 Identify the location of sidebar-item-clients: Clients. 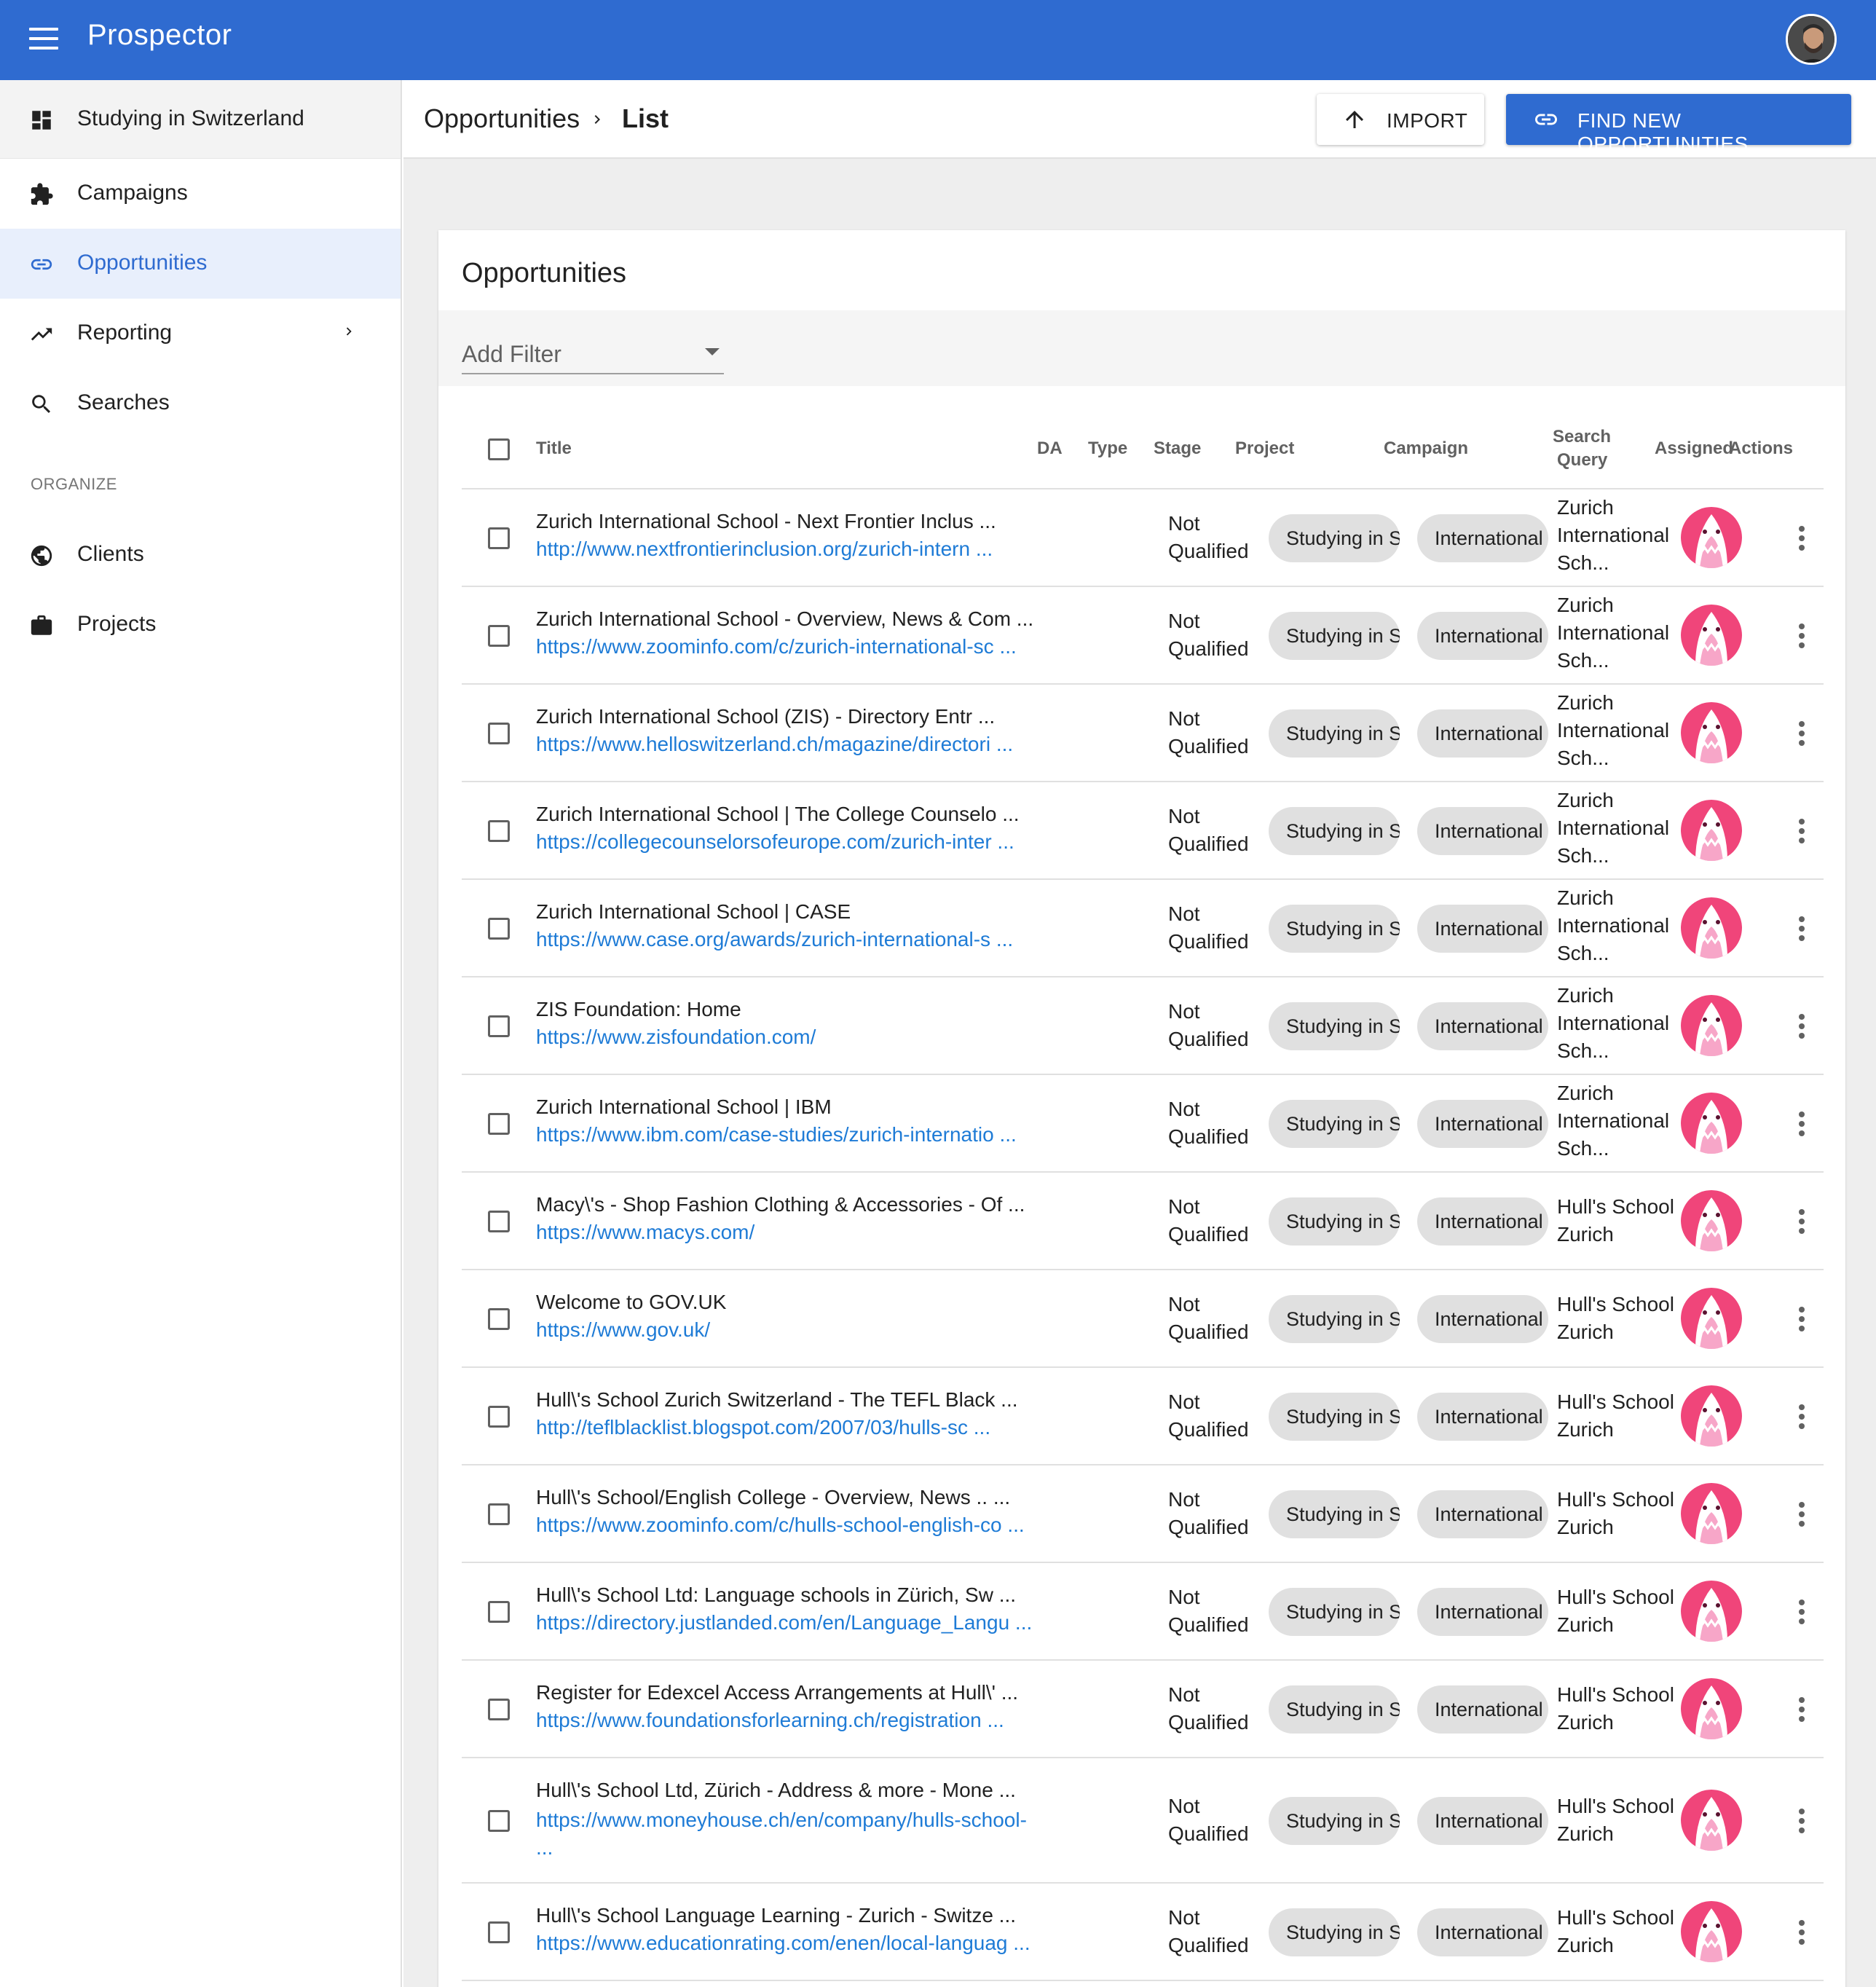
(200, 555).